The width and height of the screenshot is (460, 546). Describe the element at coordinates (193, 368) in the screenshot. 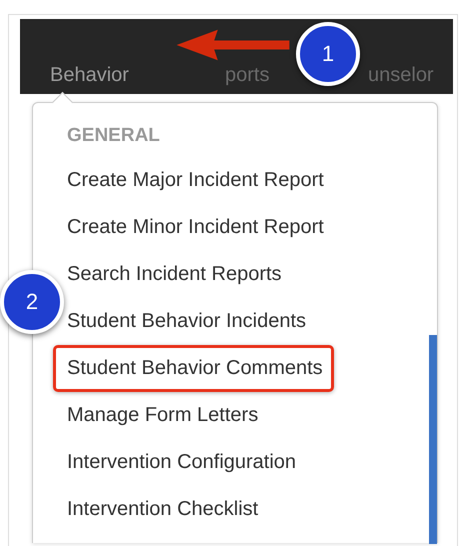

I see `menu-item: Student Behavior Comments` at that location.